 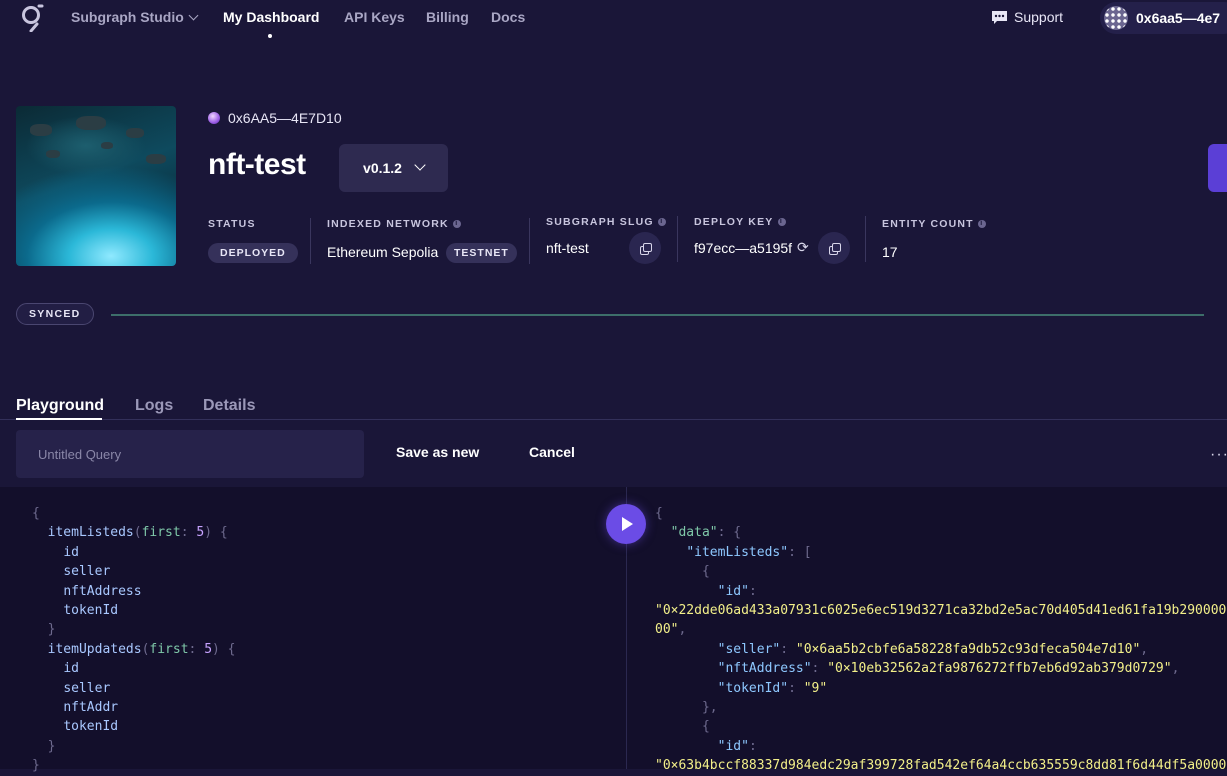 What do you see at coordinates (257, 164) in the screenshot?
I see `subgraph-title: nft-test` at bounding box center [257, 164].